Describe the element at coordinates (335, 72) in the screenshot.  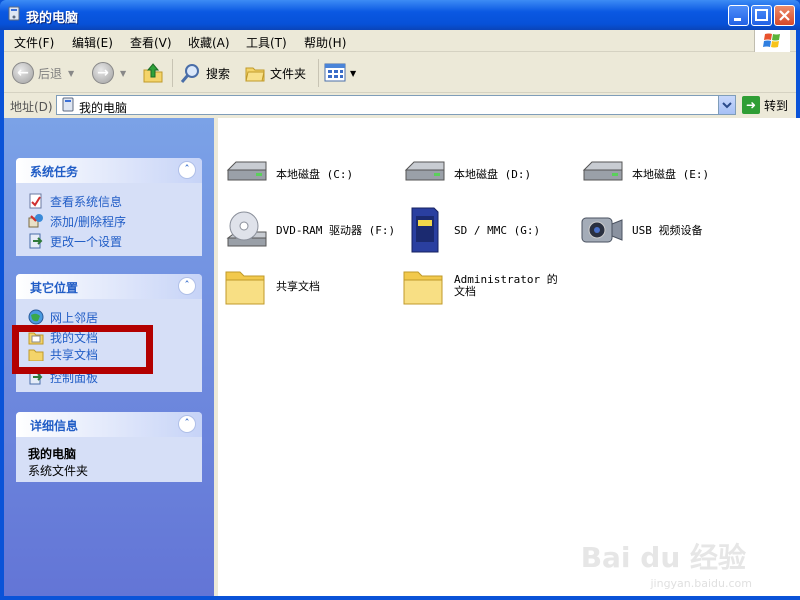
I see `views-icon` at that location.